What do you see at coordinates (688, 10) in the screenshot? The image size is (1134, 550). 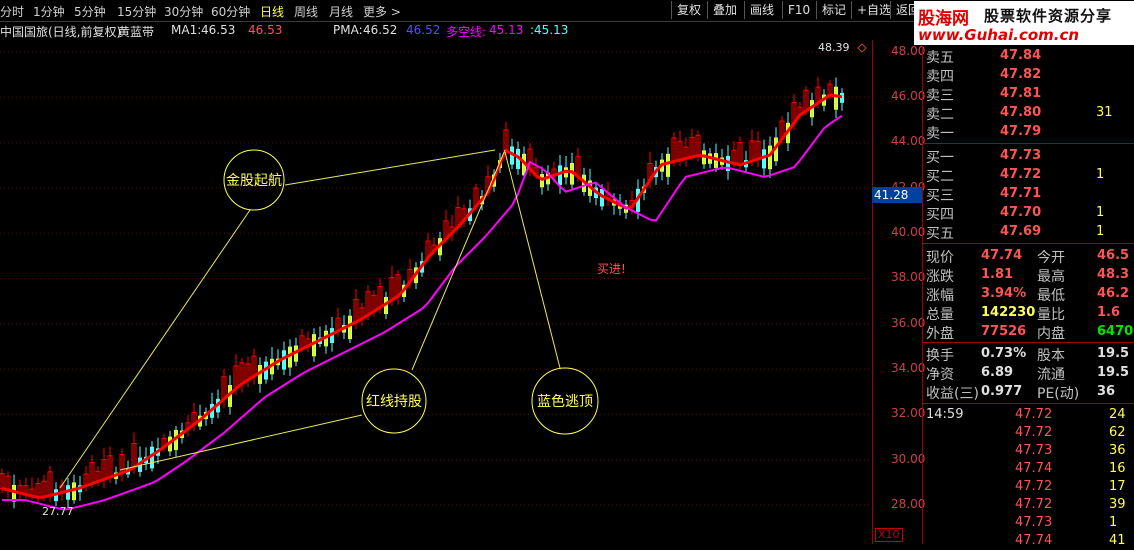 I see `restore-rights-button: 复权` at bounding box center [688, 10].